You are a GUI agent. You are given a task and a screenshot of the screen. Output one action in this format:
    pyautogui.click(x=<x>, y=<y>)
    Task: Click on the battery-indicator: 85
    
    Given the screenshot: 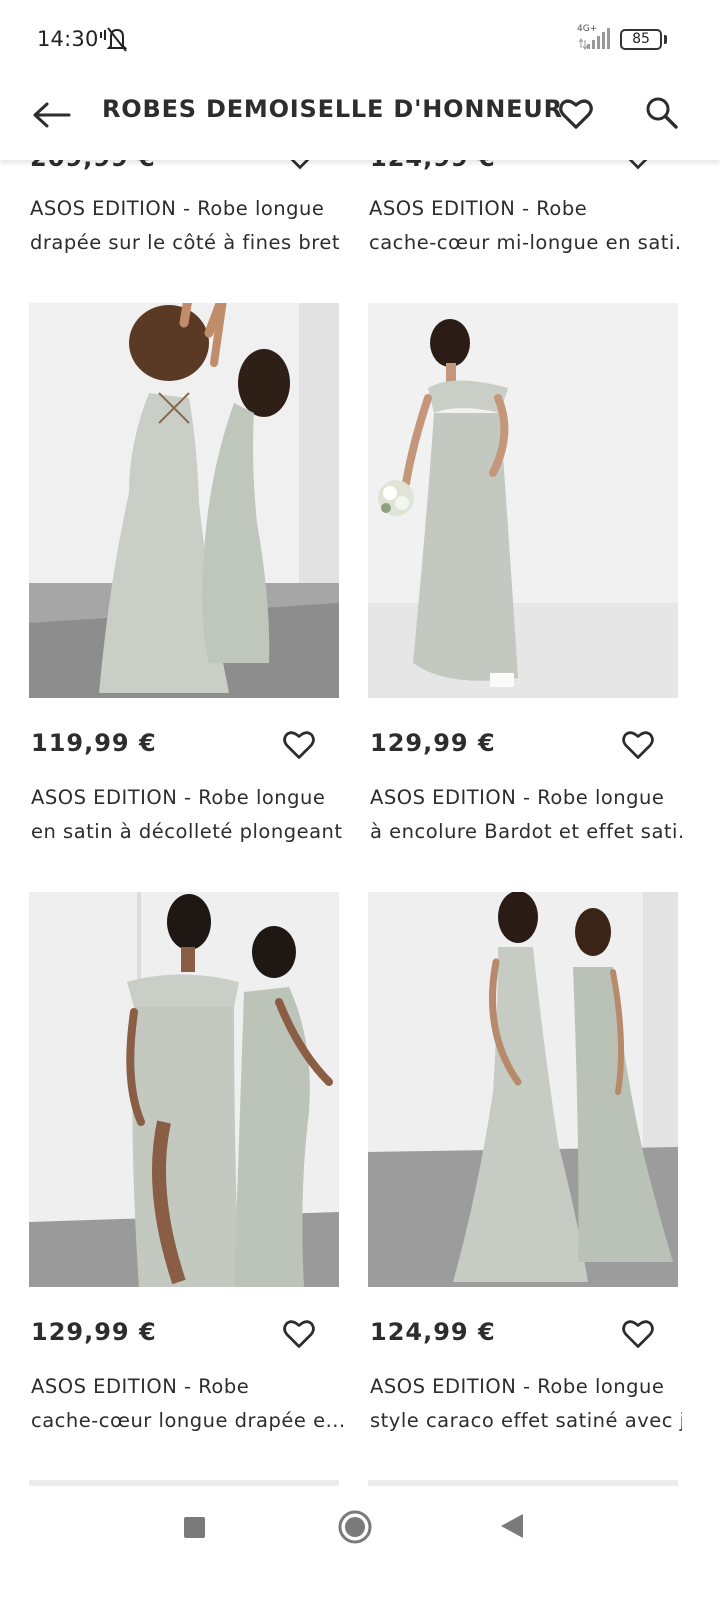 What is the action you would take?
    pyautogui.click(x=641, y=39)
    